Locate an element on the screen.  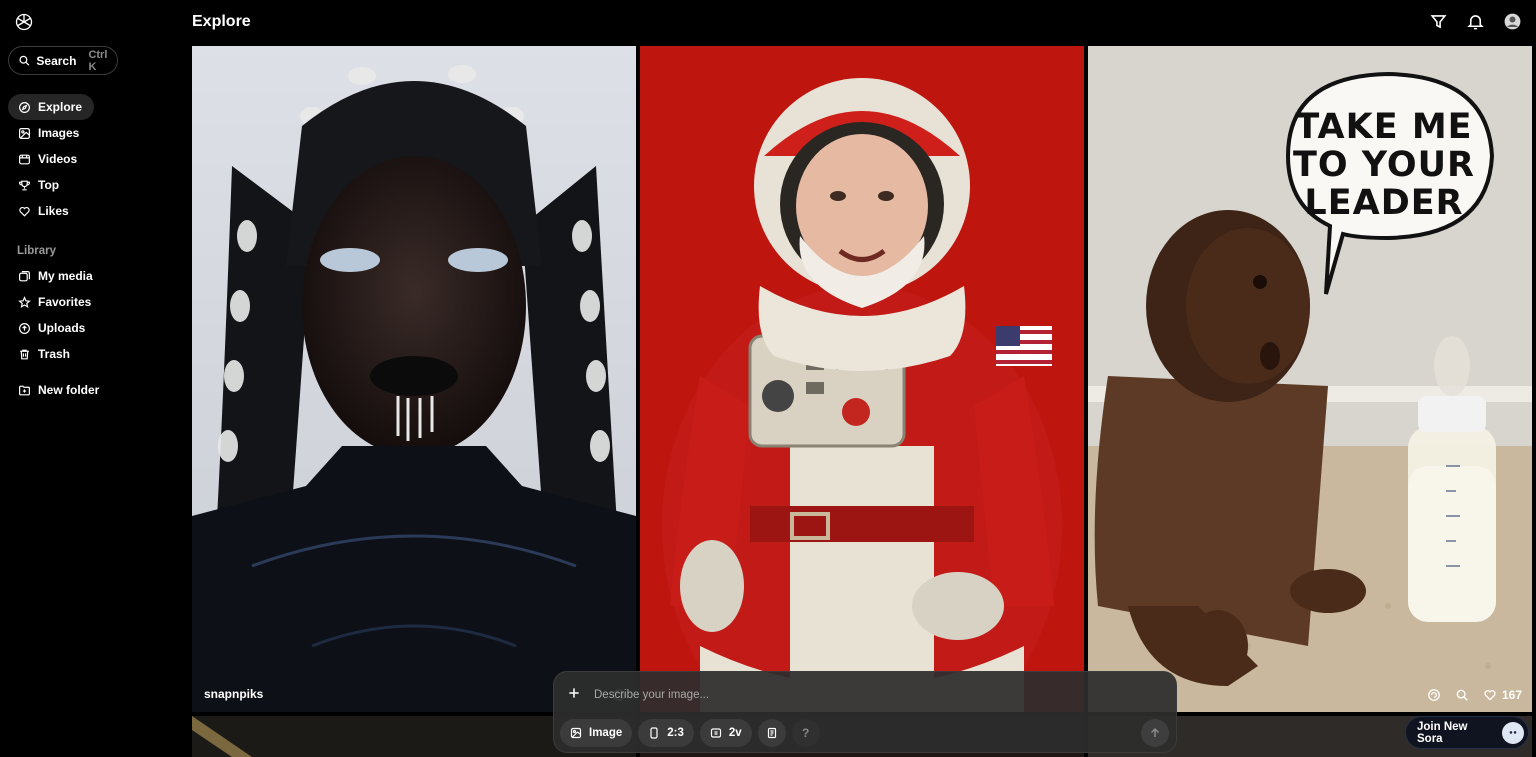
sidebar-item-trash: Trash is located at coordinates (45, 354).